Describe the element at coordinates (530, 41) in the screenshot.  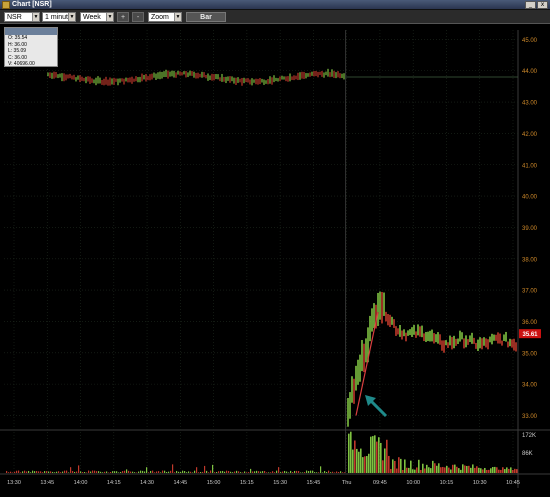
I see `price-tick-label: 45.00` at that location.